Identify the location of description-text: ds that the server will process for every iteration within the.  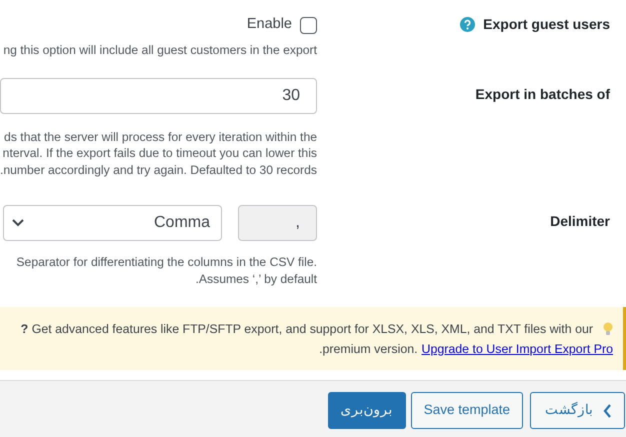
(160, 136).